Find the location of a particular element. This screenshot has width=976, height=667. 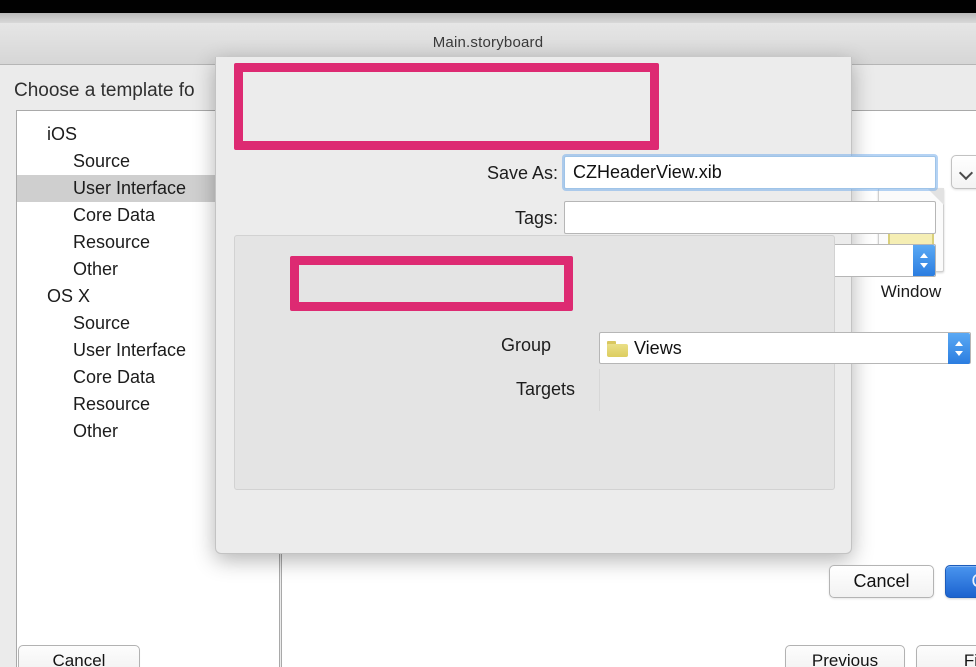

group-popup-button: Views is located at coordinates (785, 348).